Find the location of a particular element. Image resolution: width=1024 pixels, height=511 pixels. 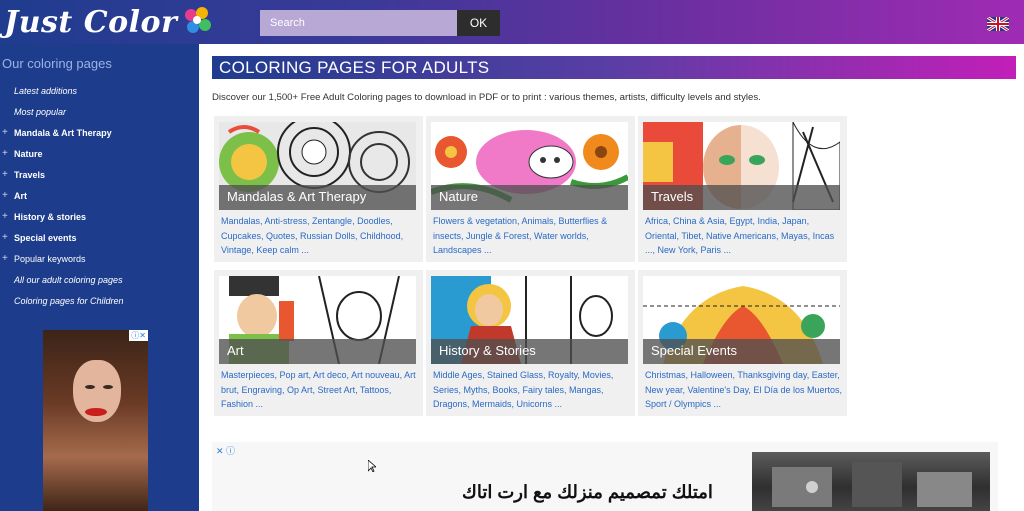

card-title: Nature is located at coordinates (529, 197).